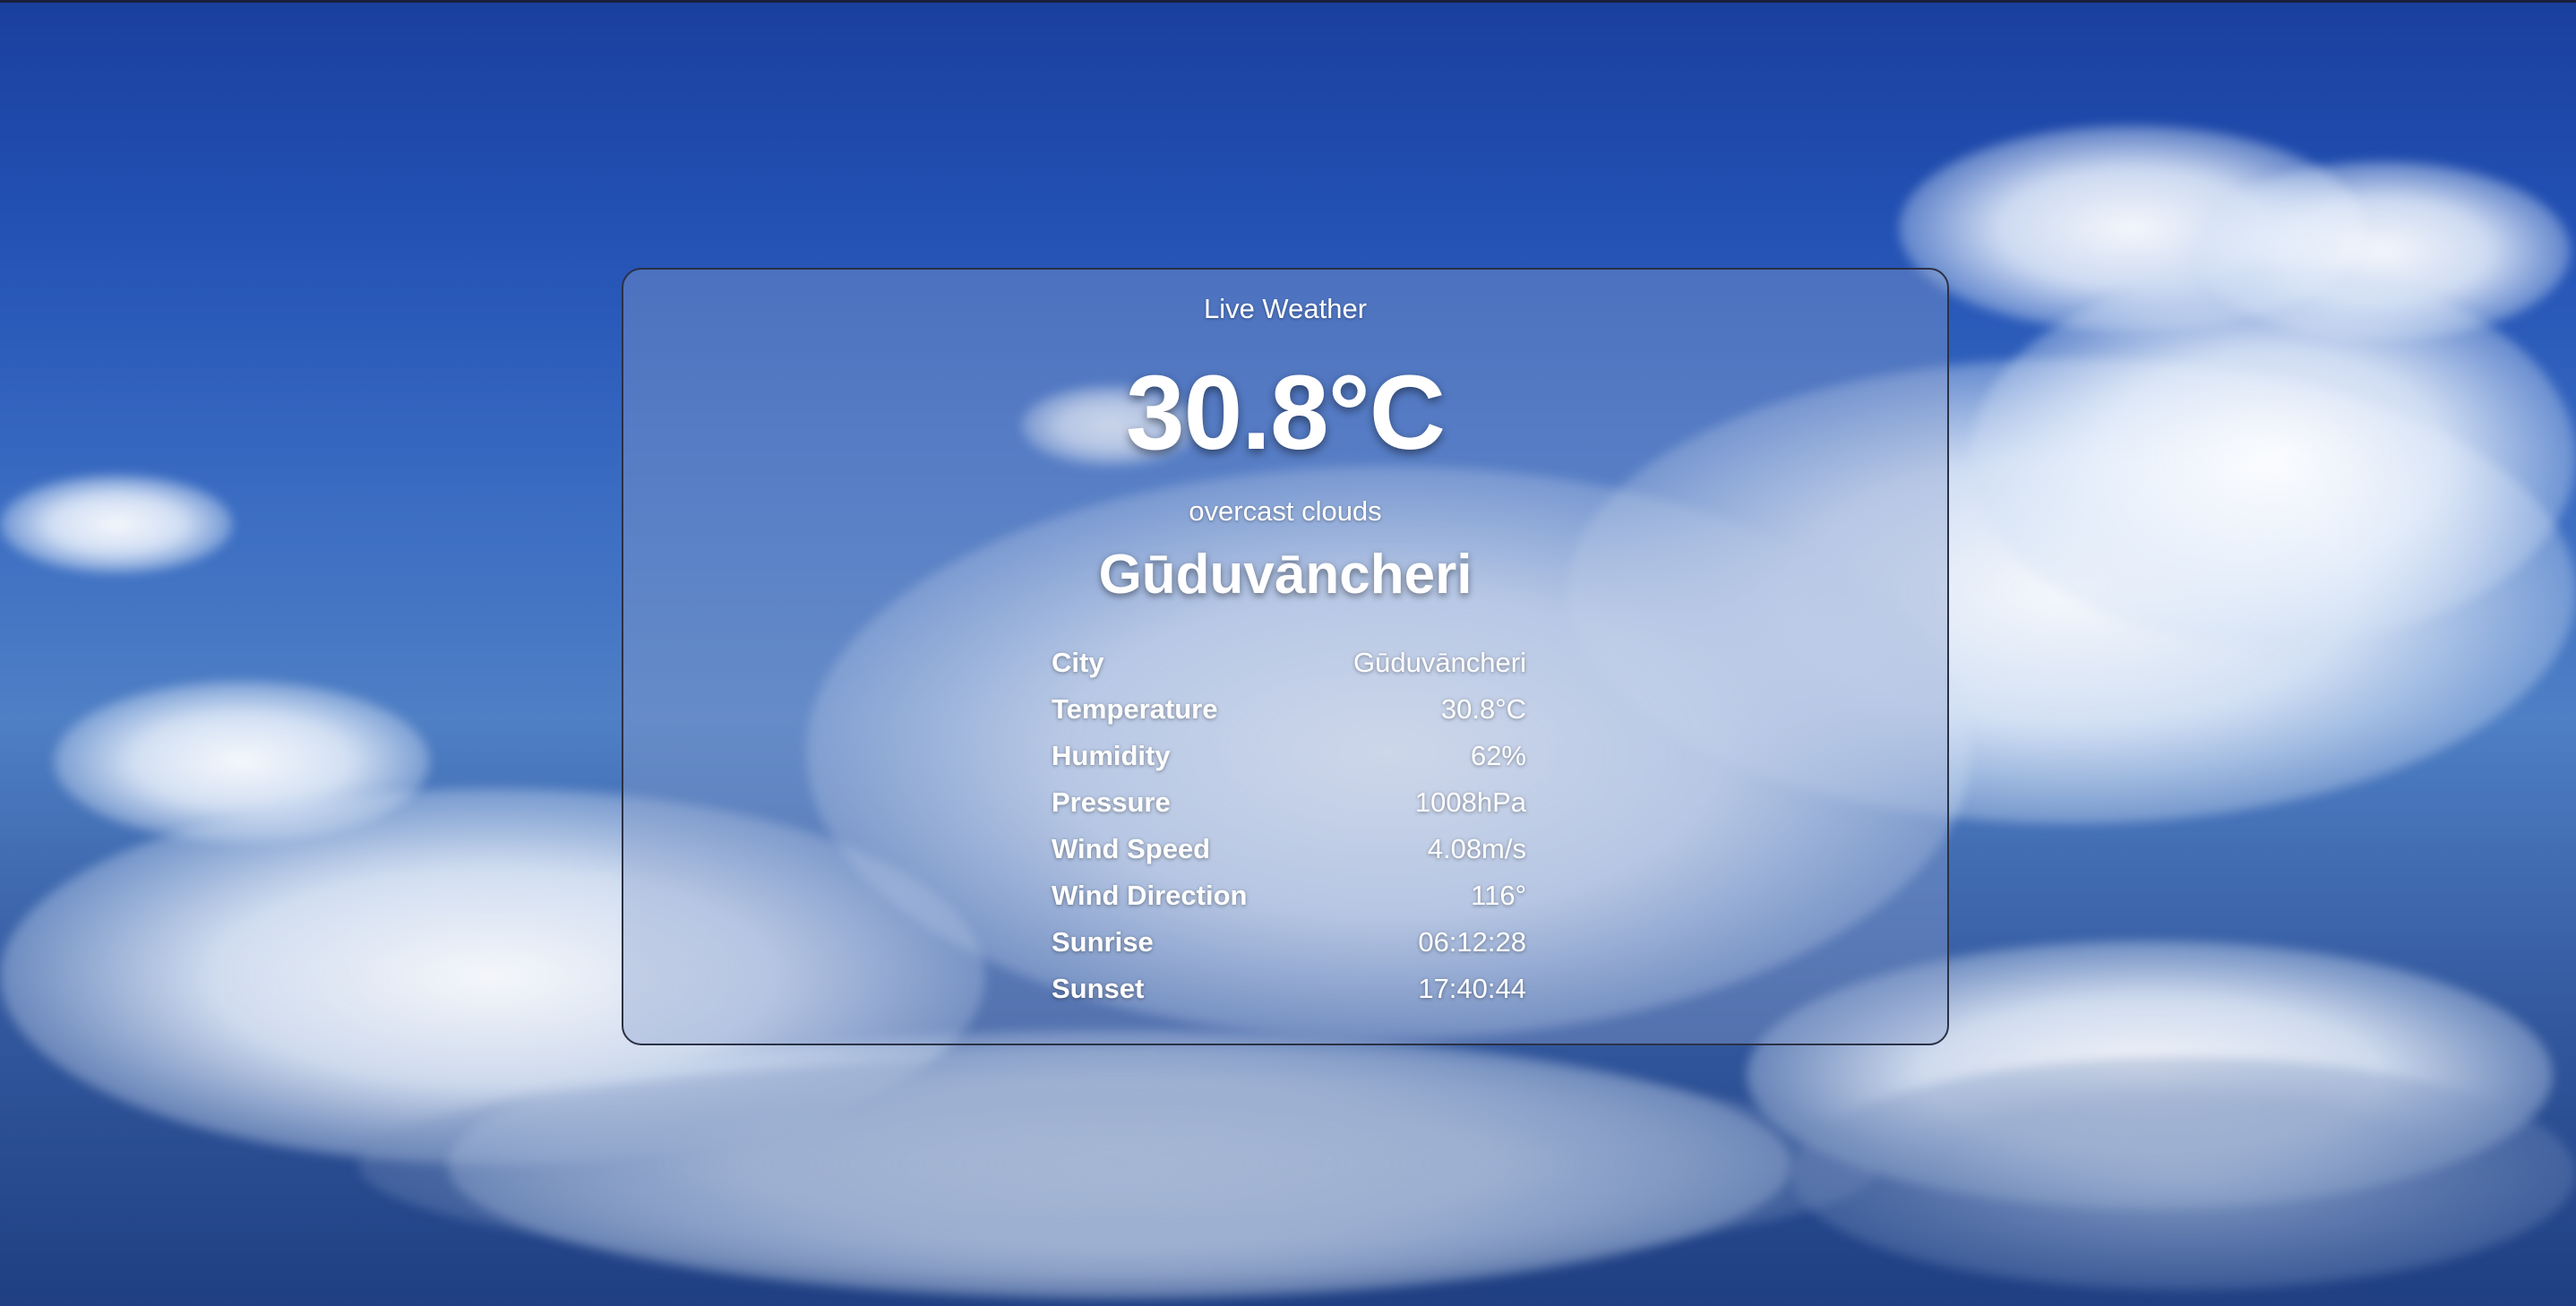  What do you see at coordinates (1439, 662) in the screenshot?
I see `details-value: Gūduvāncheri` at bounding box center [1439, 662].